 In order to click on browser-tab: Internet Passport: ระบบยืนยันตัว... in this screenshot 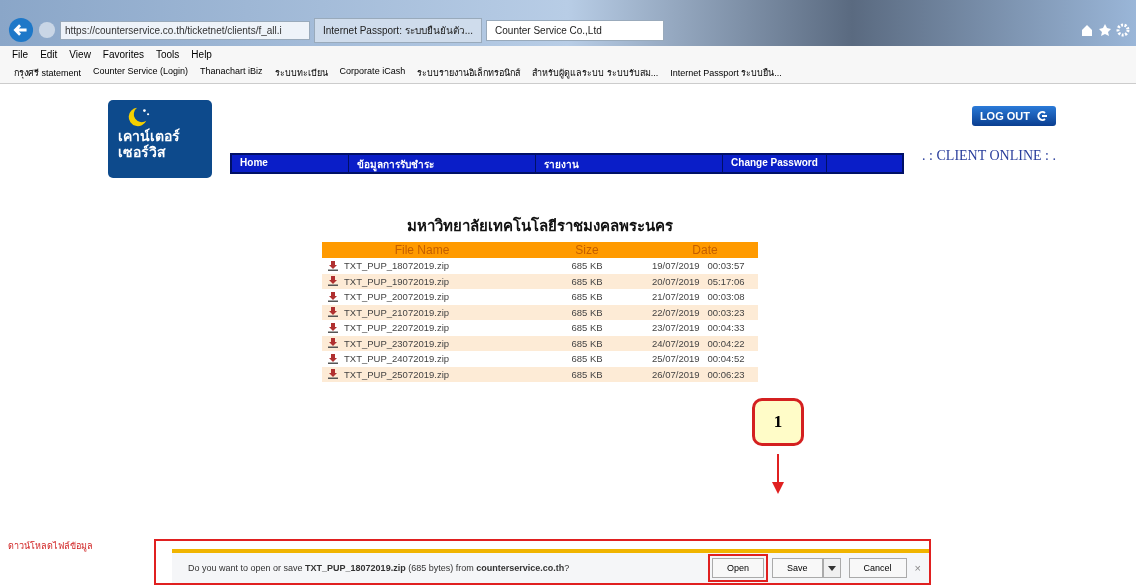, I will do `click(398, 30)`.